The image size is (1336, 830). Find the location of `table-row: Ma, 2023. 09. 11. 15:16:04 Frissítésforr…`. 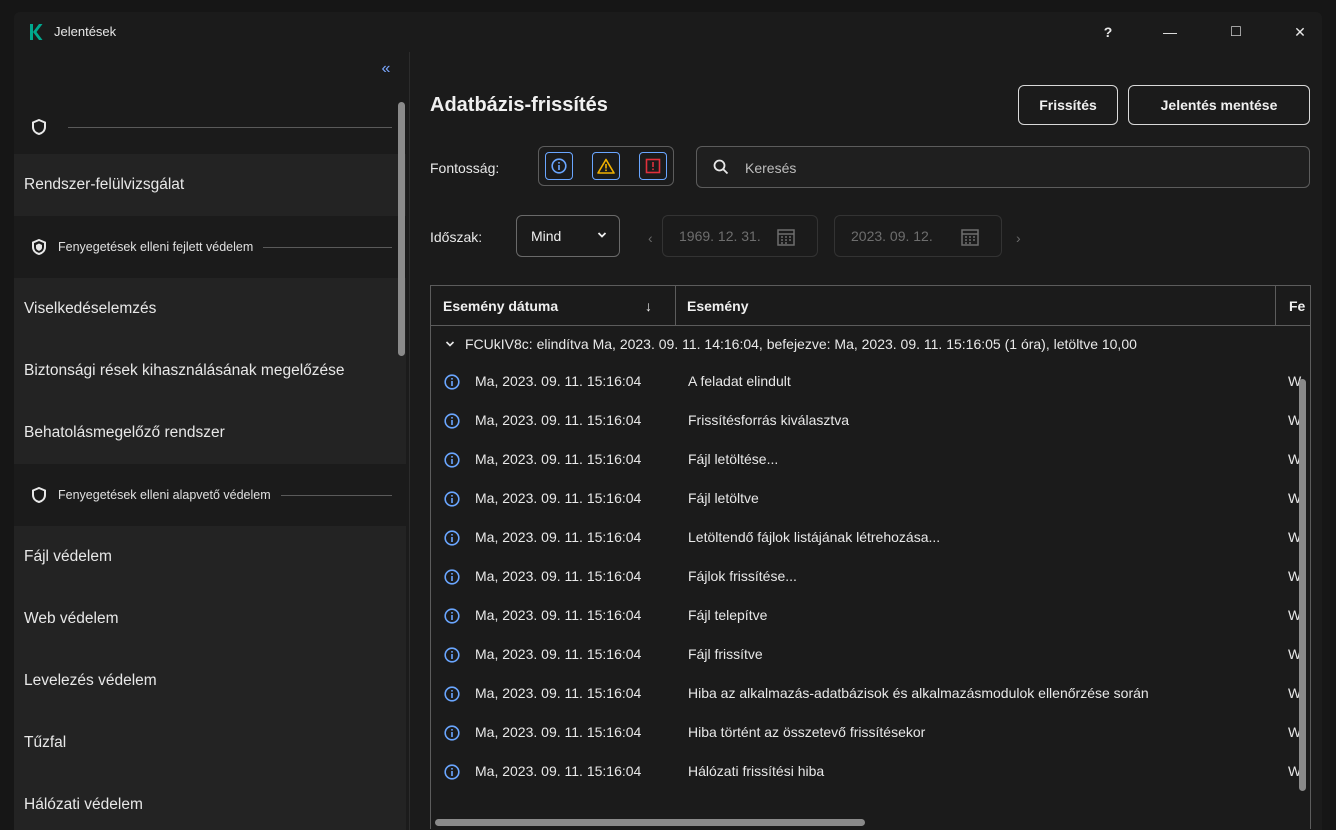

table-row: Ma, 2023. 09. 11. 15:16:04 Frissítésforr… is located at coordinates (868, 420).